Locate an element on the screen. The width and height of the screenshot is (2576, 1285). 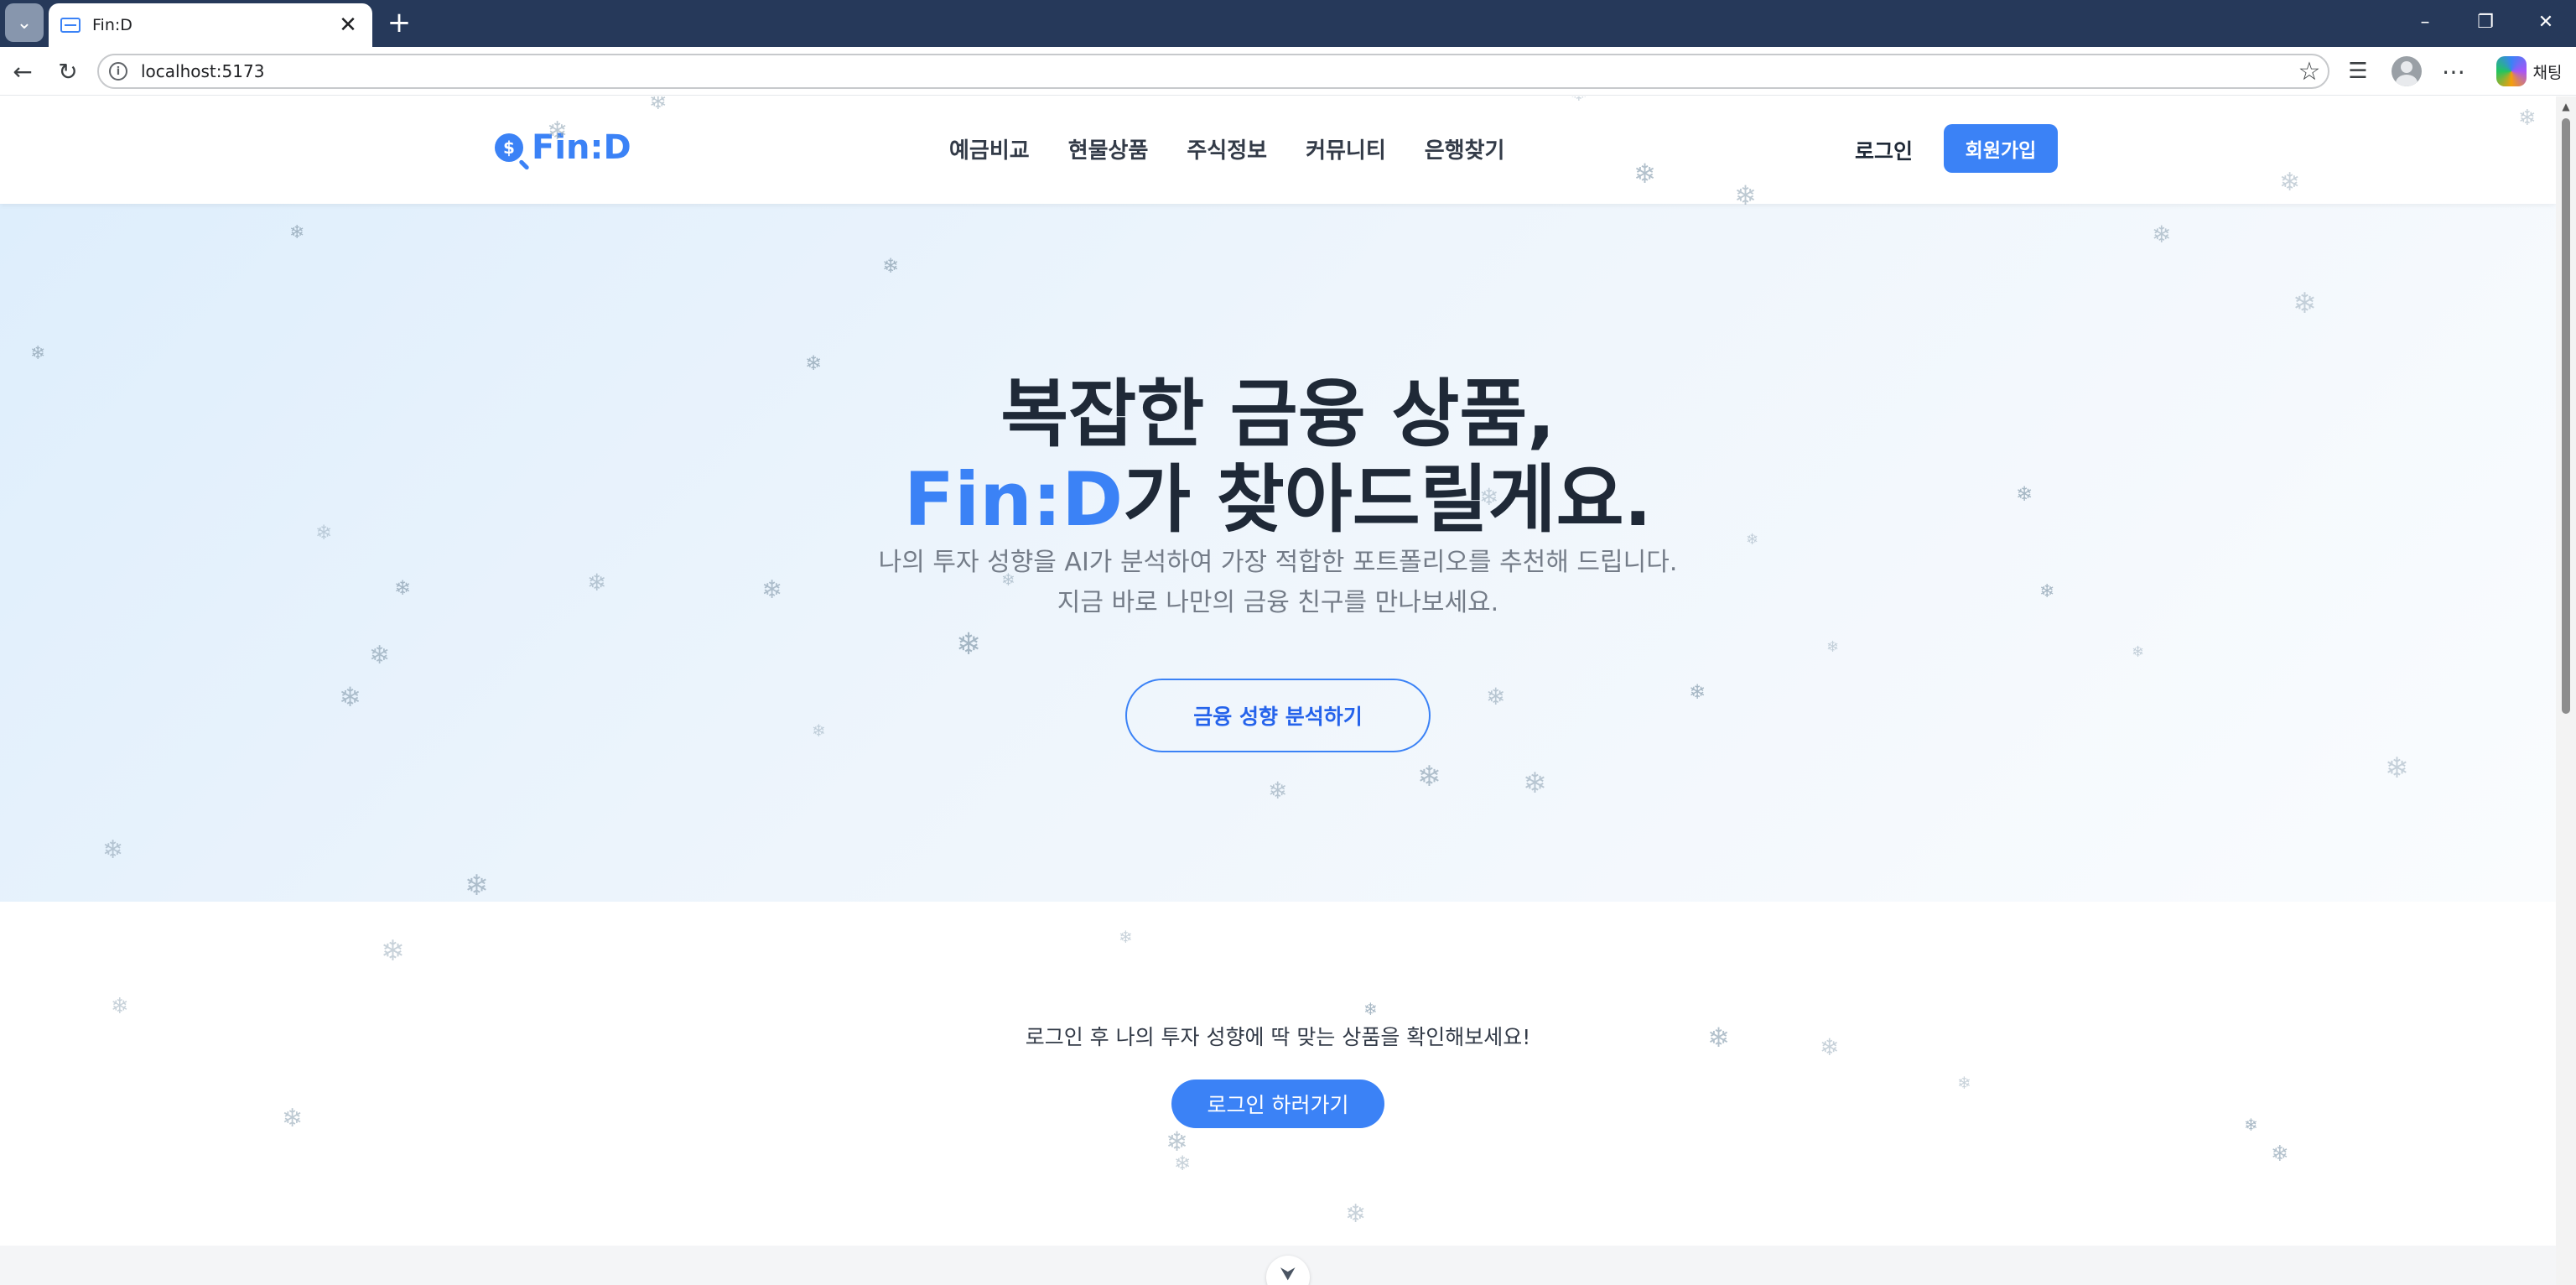
signup-button: 회원가입 is located at coordinates (2001, 148).